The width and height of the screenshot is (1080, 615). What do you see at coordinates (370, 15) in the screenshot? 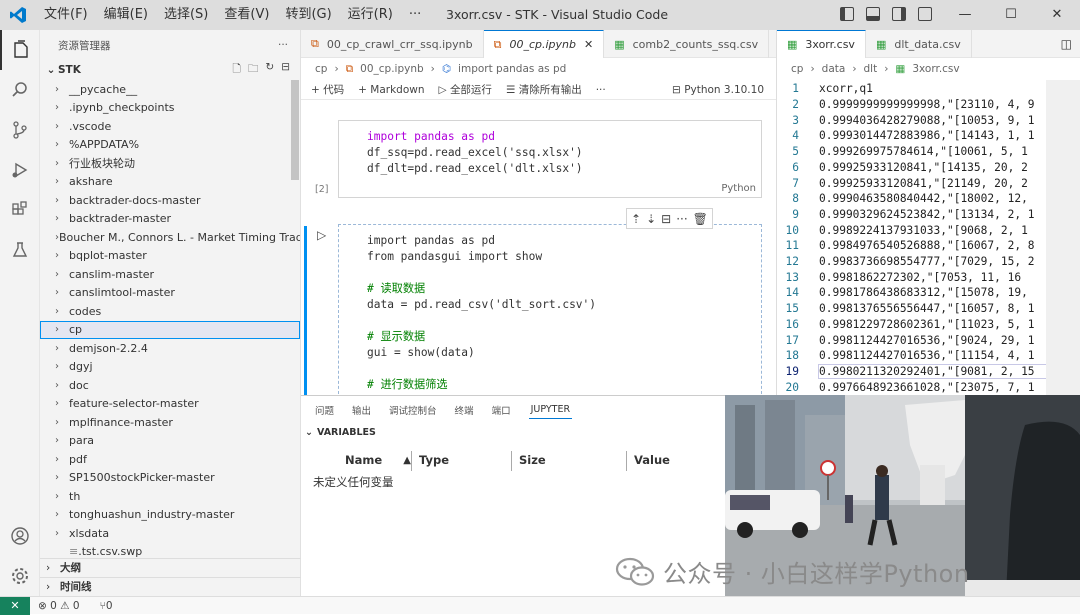
I see `menu-run: 运行(R)` at bounding box center [370, 15].